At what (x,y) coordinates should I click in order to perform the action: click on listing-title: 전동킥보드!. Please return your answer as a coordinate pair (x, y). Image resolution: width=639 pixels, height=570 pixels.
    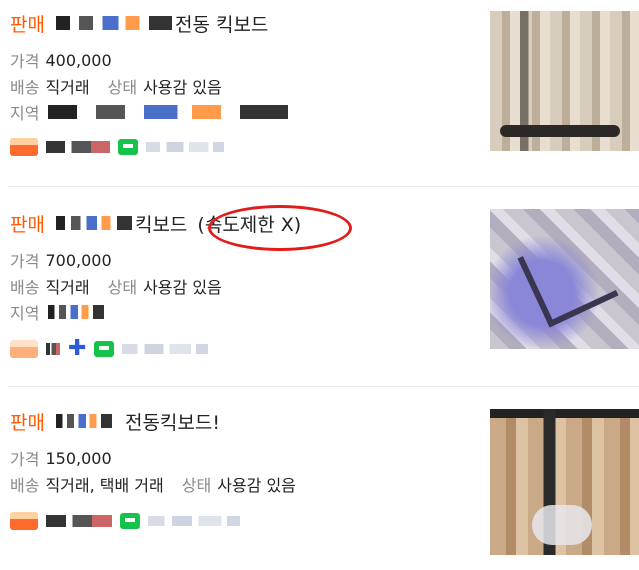
    Looking at the image, I should click on (172, 421).